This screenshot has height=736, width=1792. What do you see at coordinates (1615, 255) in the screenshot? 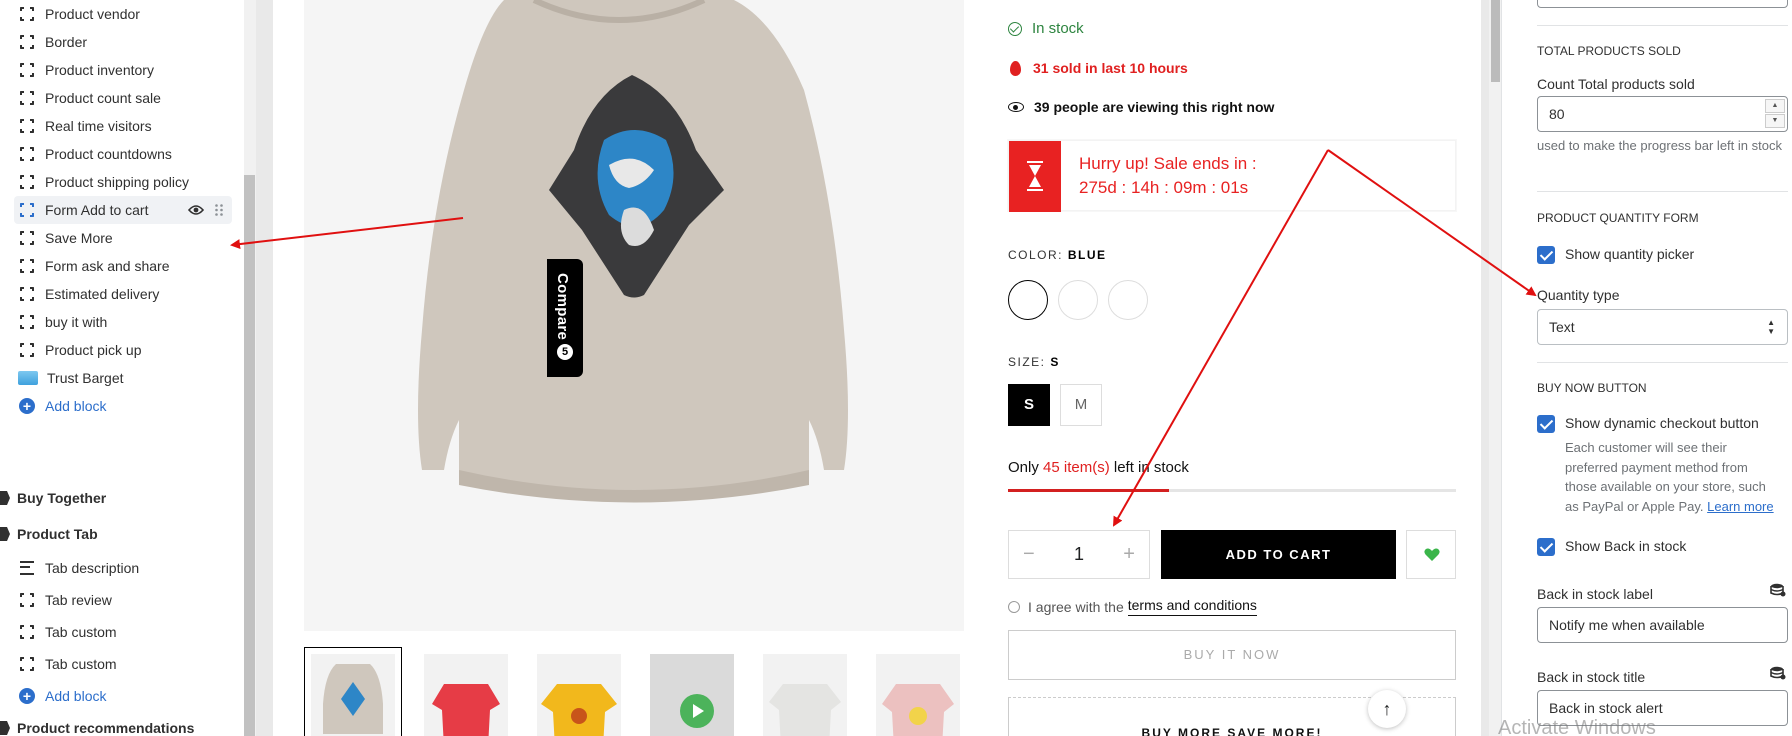
I see `show-quantity-picker: Show quantity picker` at bounding box center [1615, 255].